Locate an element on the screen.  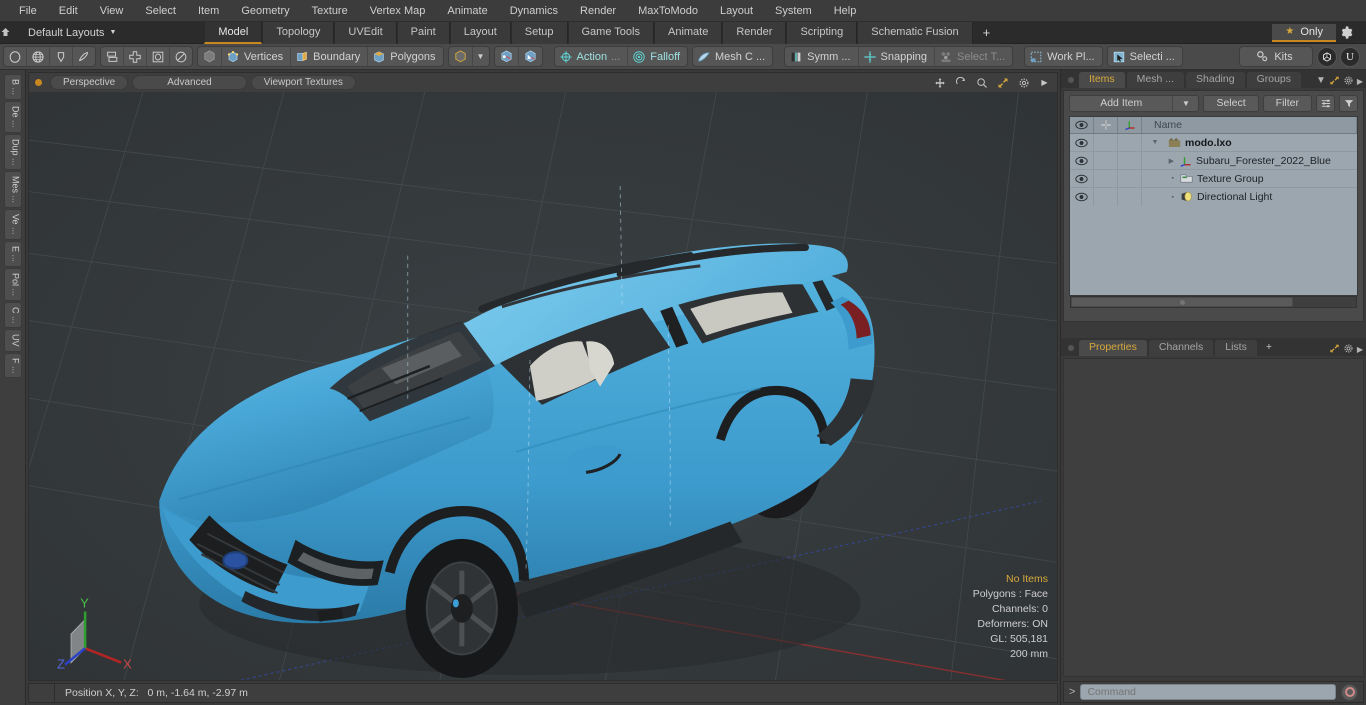
layout-tab-model: Model is located at coordinates (233, 32).